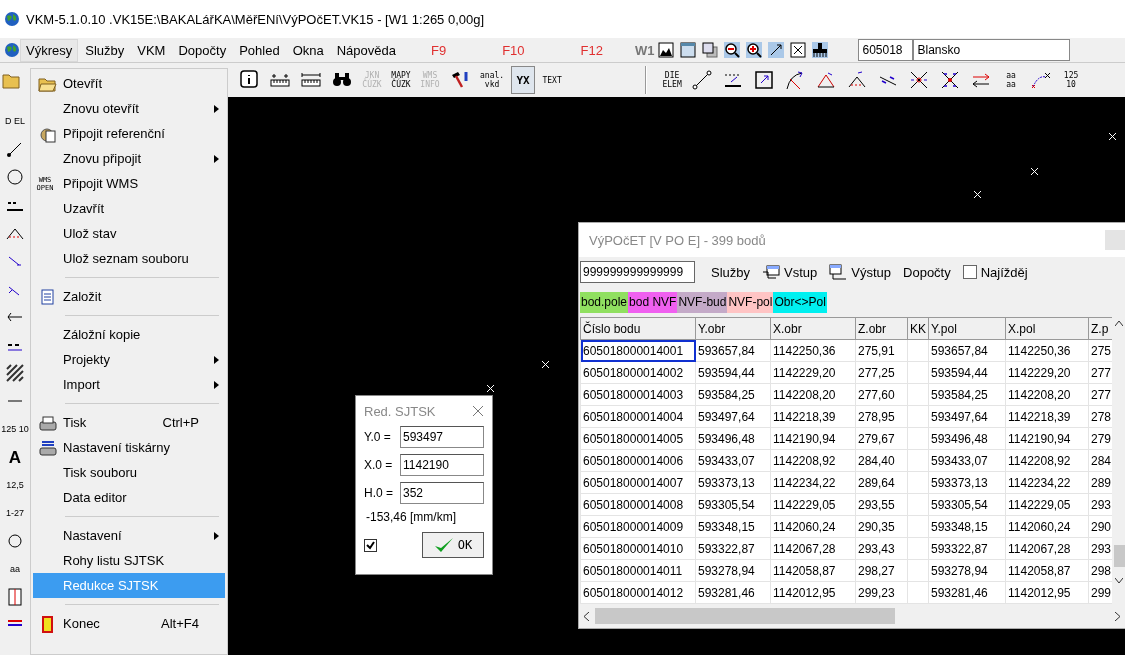 Image resolution: width=1125 pixels, height=655 pixels. I want to click on windows-icon, so click(710, 50).